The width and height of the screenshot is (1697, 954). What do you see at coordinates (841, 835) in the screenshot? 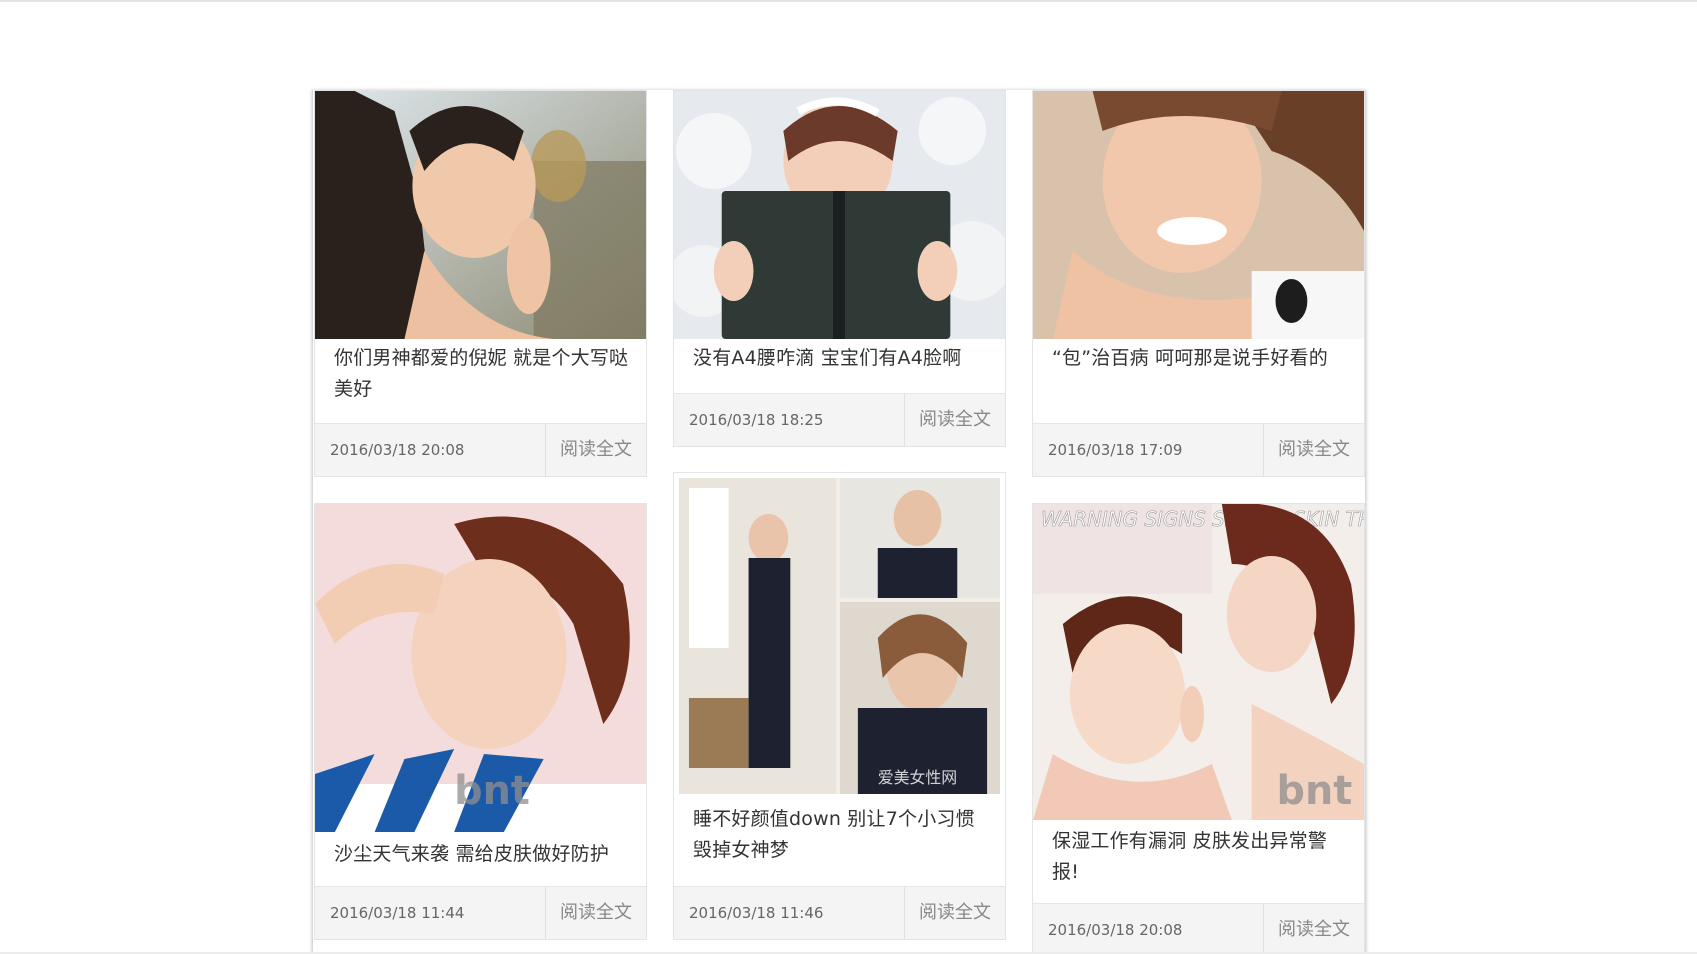
I see `article-title: 睡不好颜值down 别让7个小习惯毁掉女神梦` at bounding box center [841, 835].